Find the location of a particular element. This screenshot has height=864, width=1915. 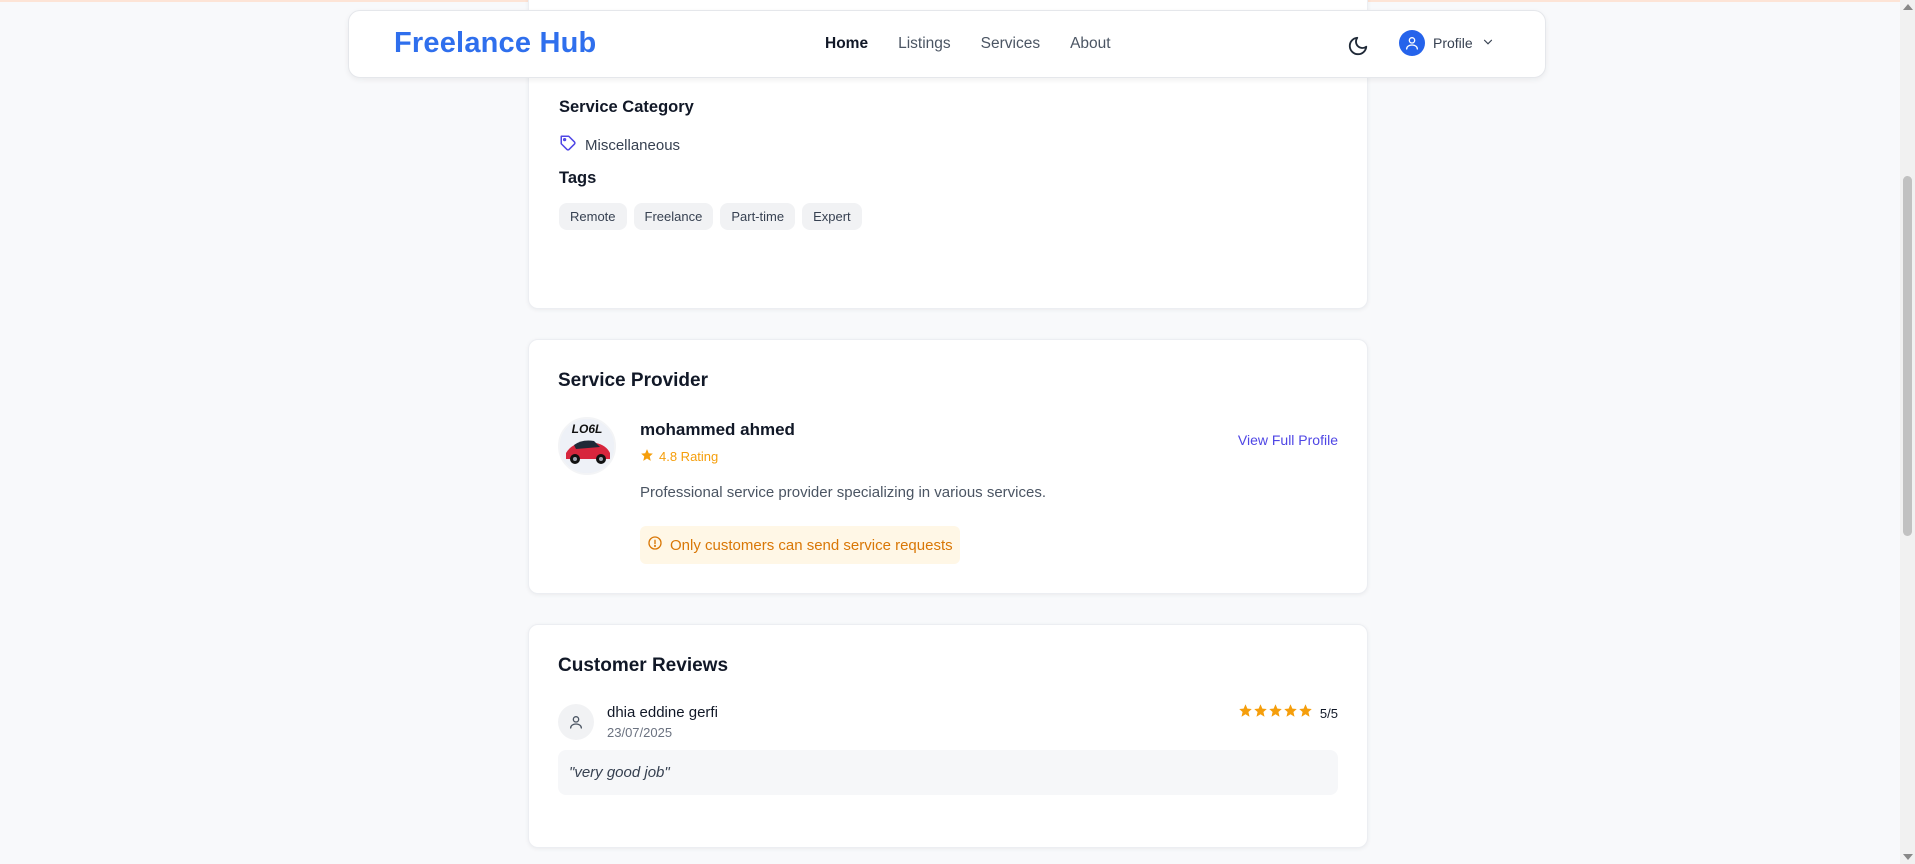

review-text: "very good job" is located at coordinates (948, 772).